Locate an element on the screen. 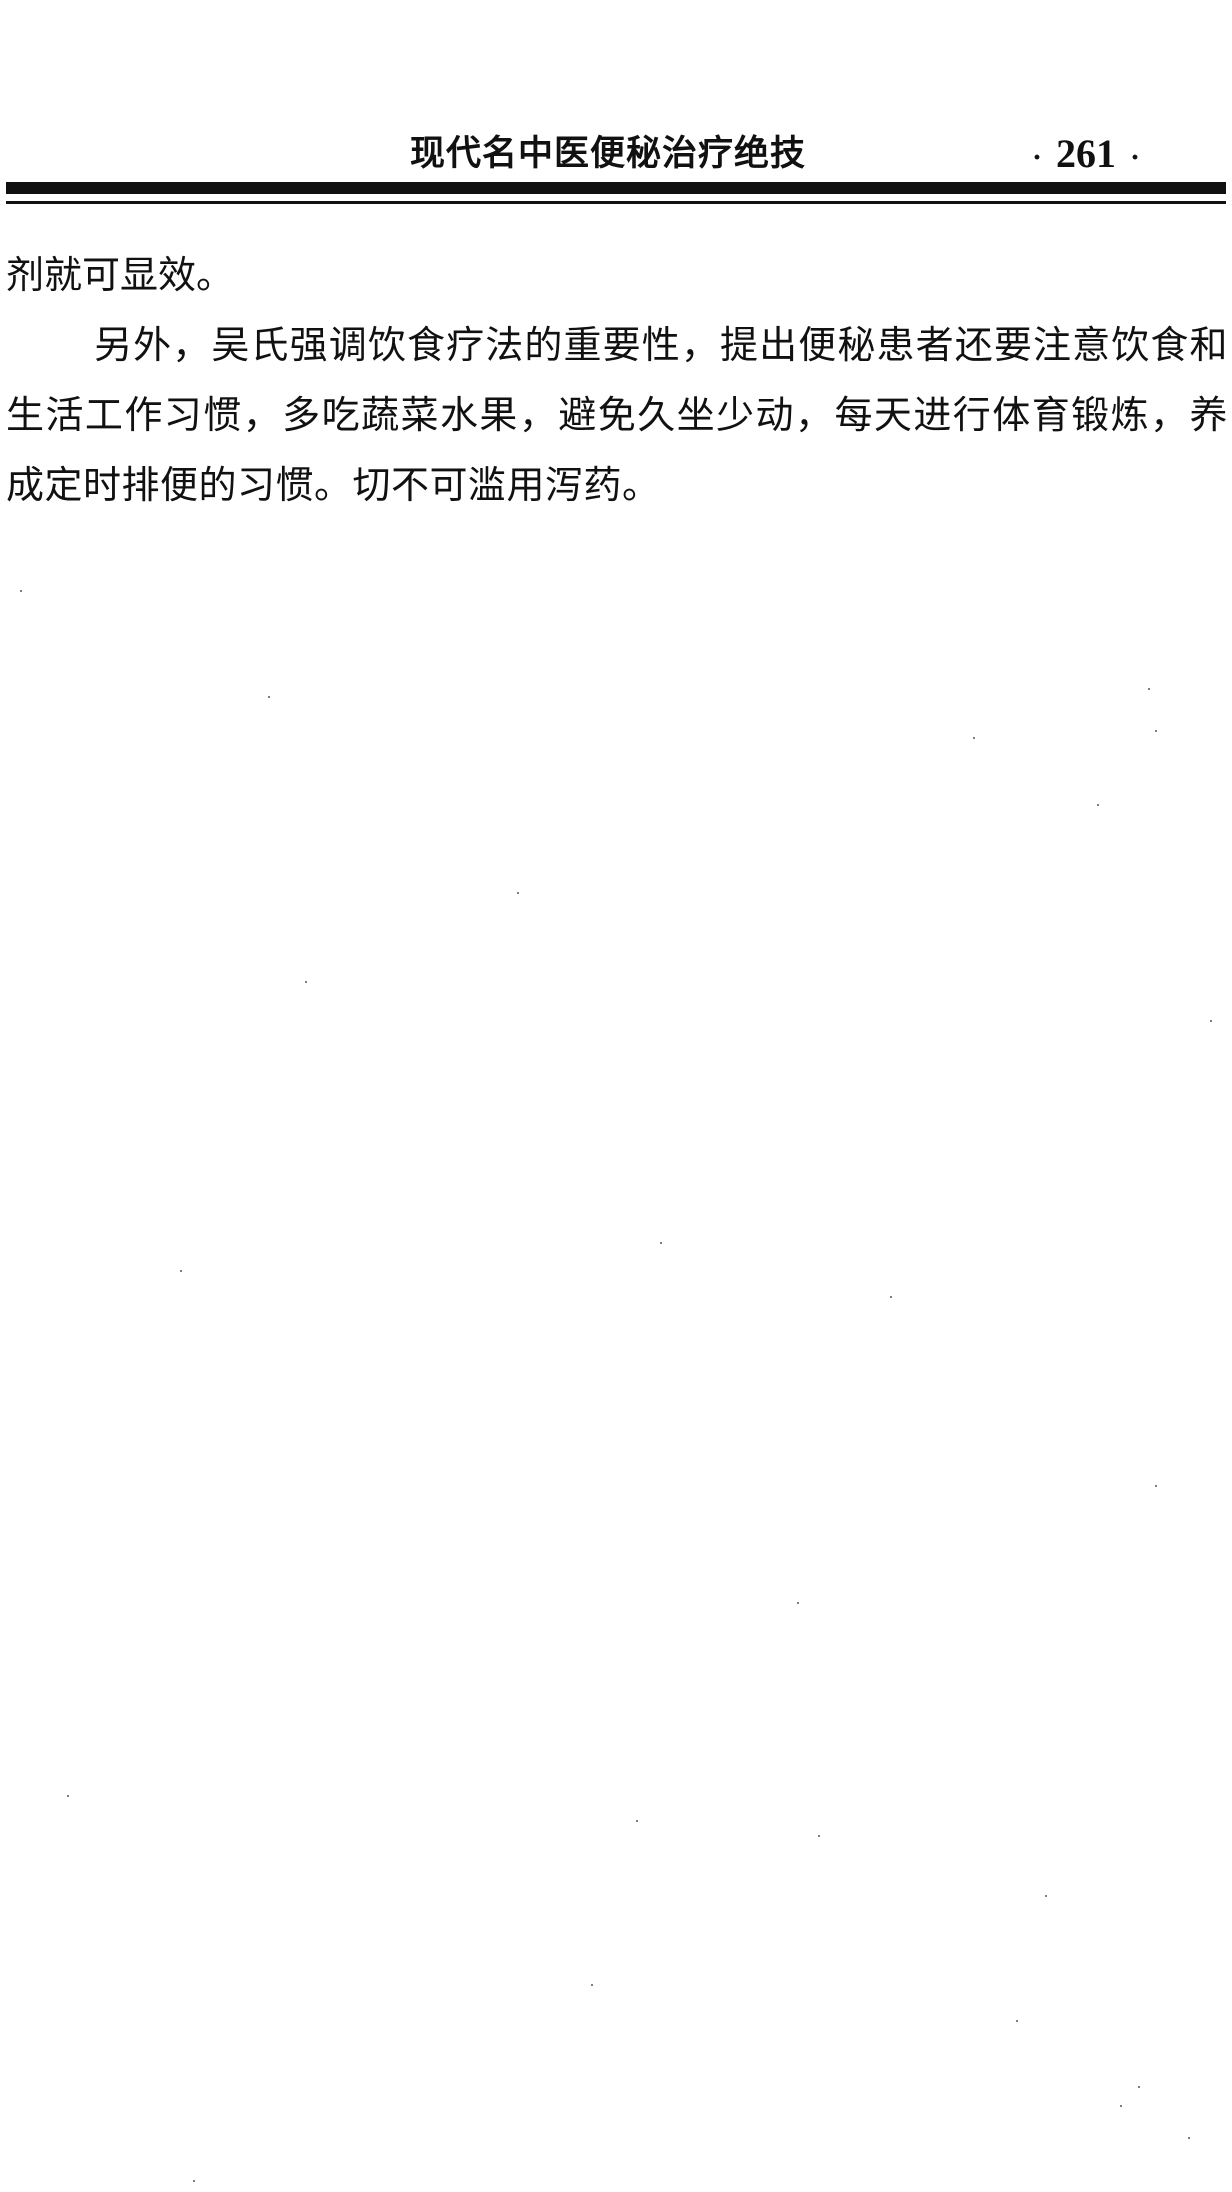 Image resolution: width=1232 pixels, height=2192 pixels. running-title: 现代名中医便秘治疗绝技 is located at coordinates (608, 154).